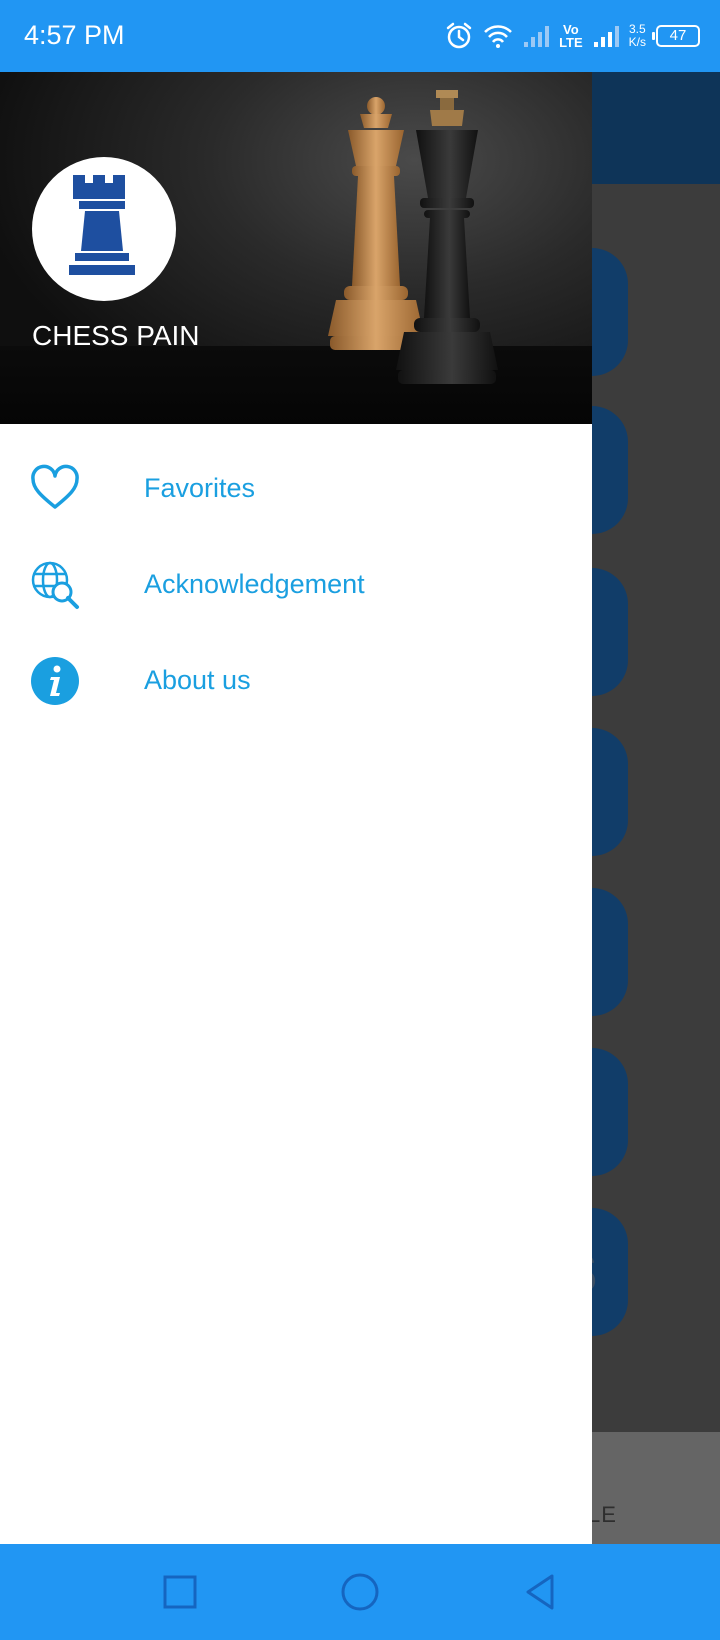  I want to click on chess-pieces-image, so click(413, 237).